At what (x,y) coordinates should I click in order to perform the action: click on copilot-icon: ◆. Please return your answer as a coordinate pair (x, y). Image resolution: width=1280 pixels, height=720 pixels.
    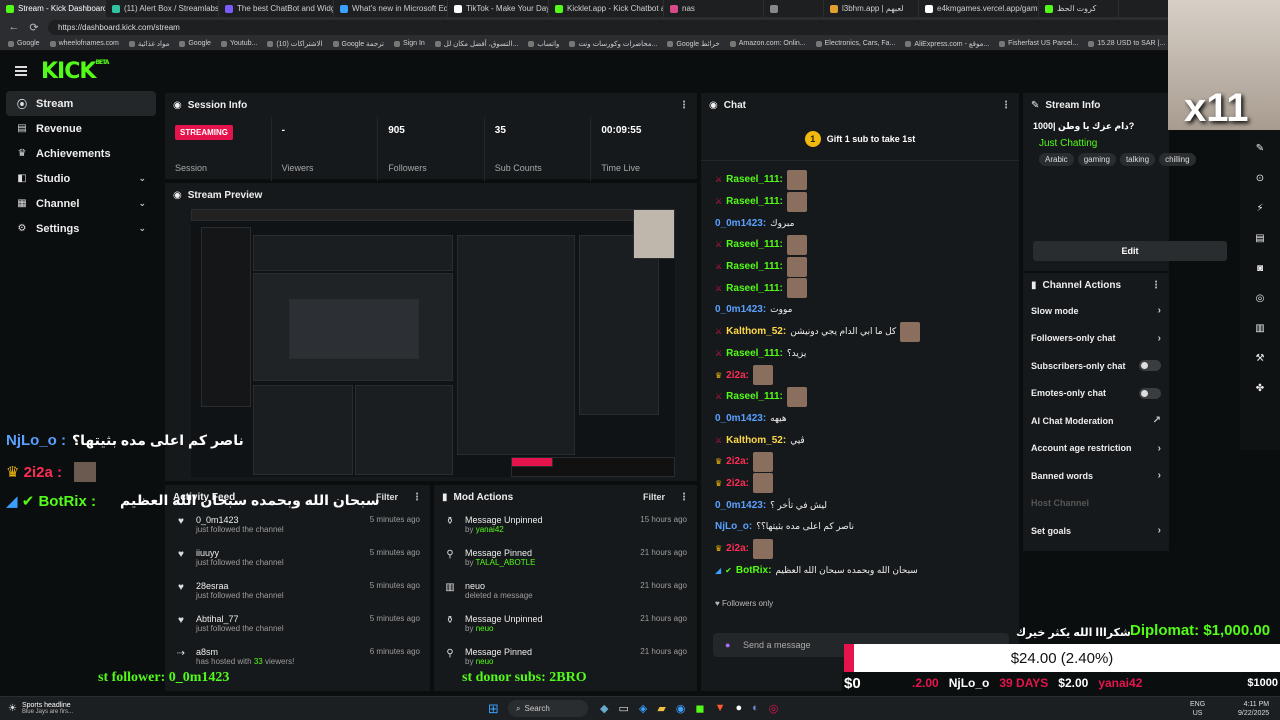
    Looking at the image, I should click on (604, 708).